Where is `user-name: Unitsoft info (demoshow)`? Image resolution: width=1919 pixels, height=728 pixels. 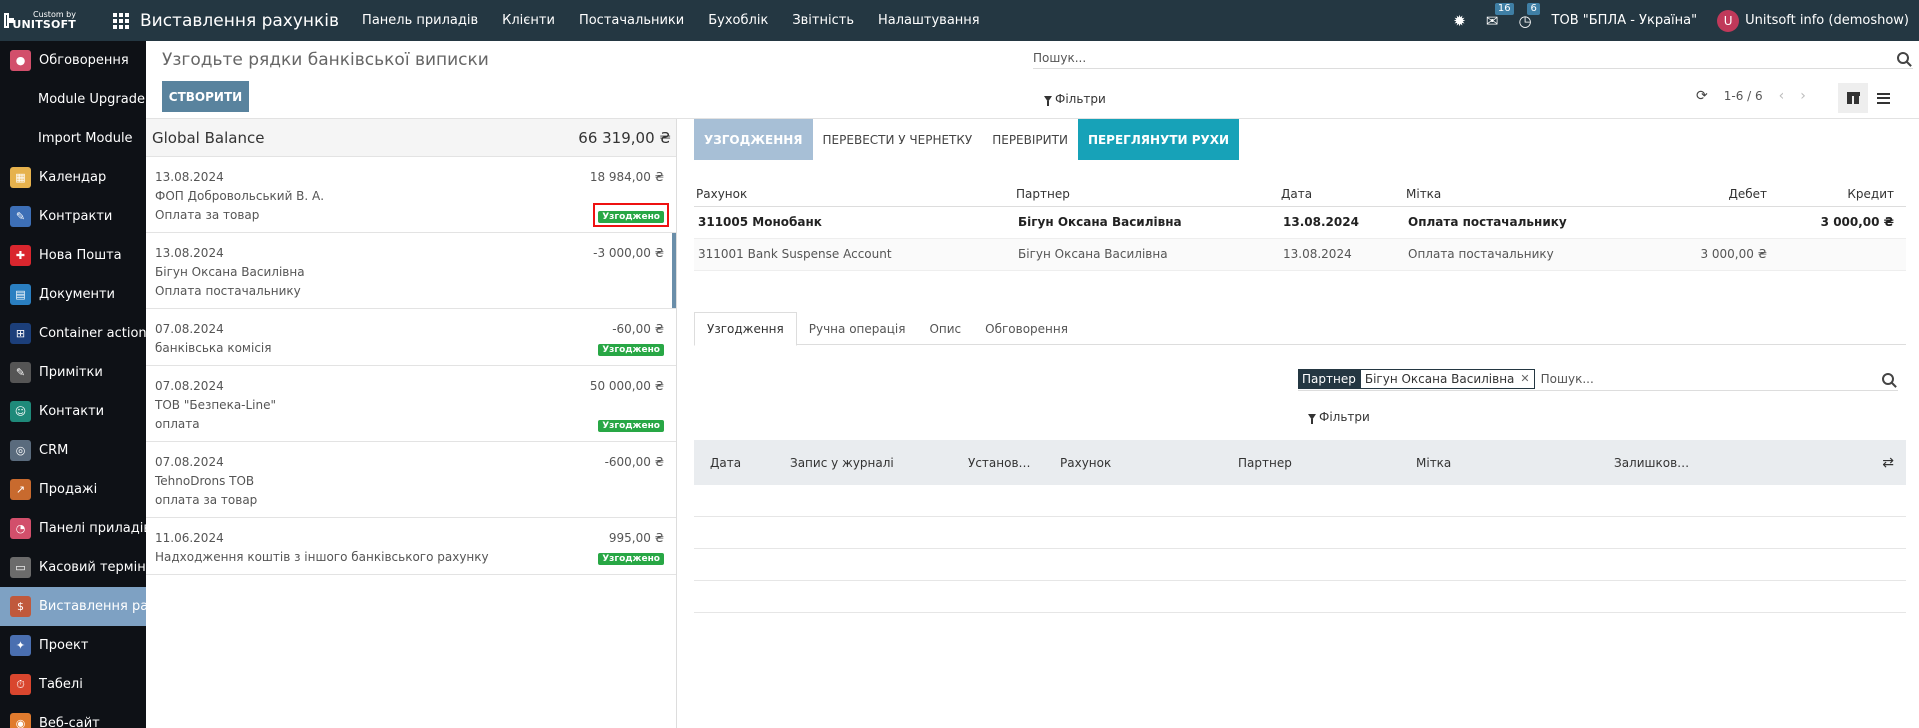 user-name: Unitsoft info (demoshow) is located at coordinates (1827, 20).